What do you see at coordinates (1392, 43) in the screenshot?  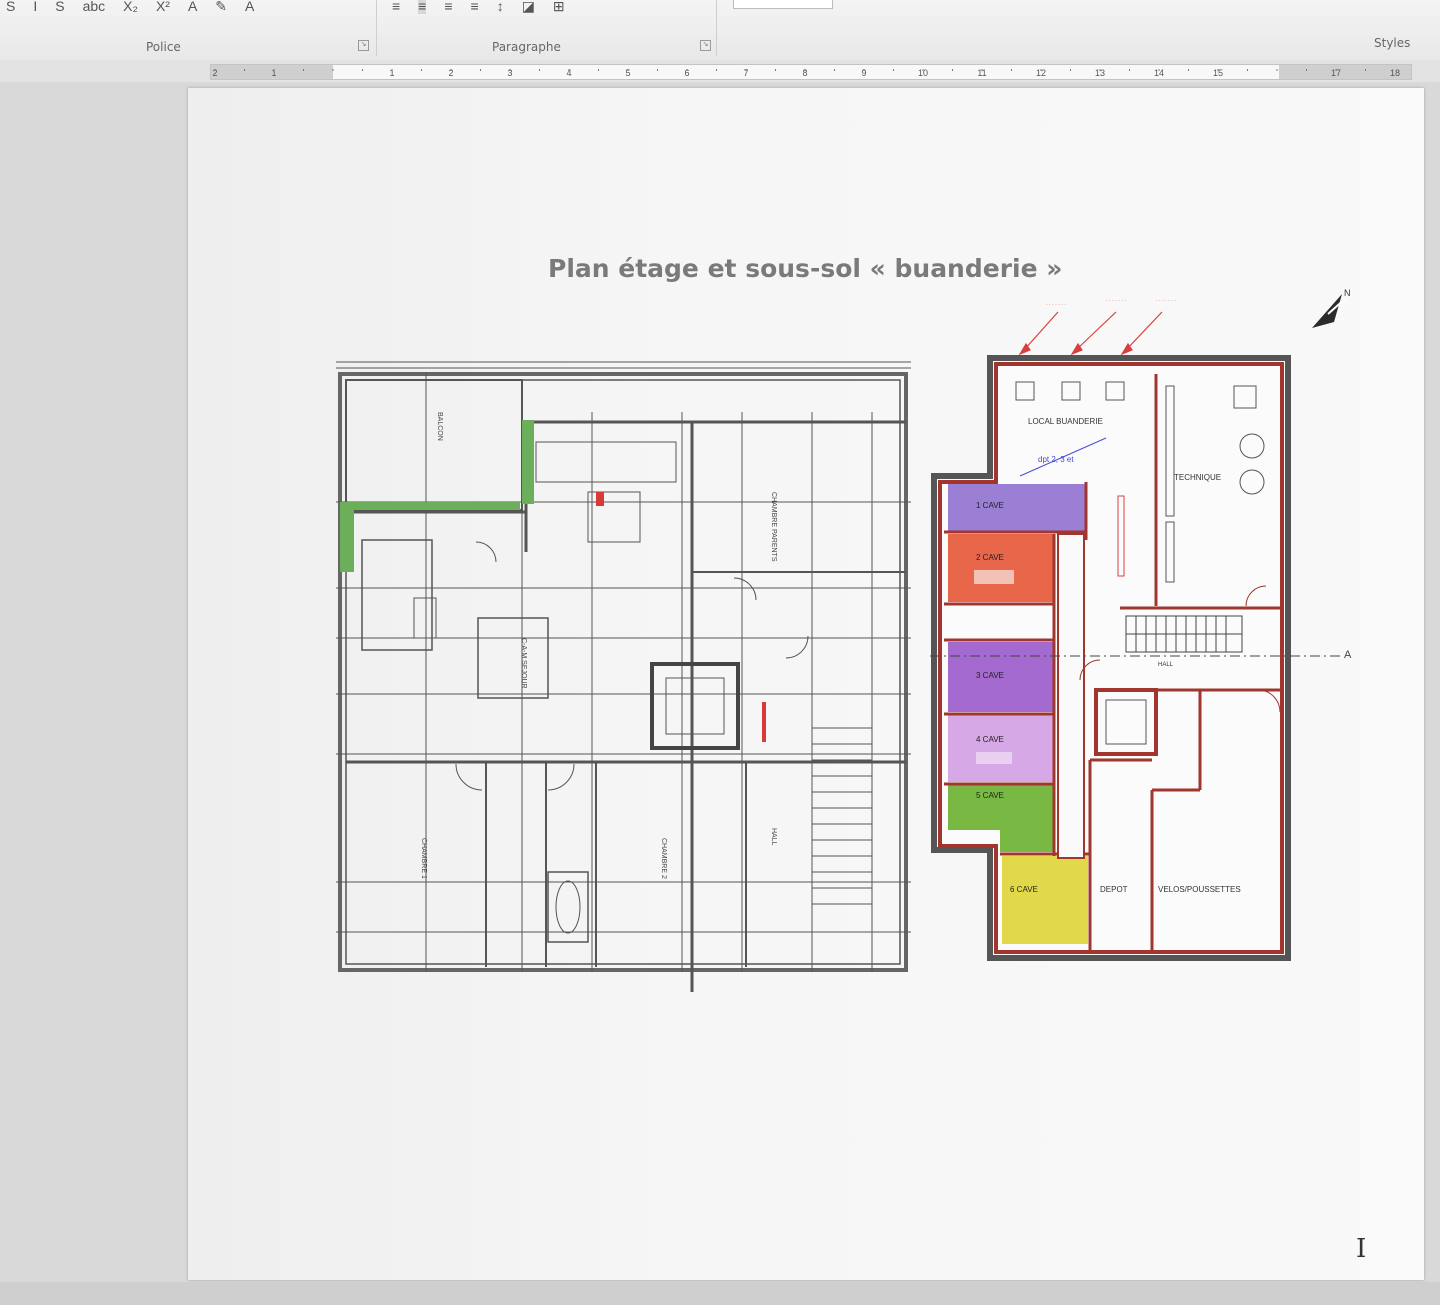 I see `styles-group-label: Styles` at bounding box center [1392, 43].